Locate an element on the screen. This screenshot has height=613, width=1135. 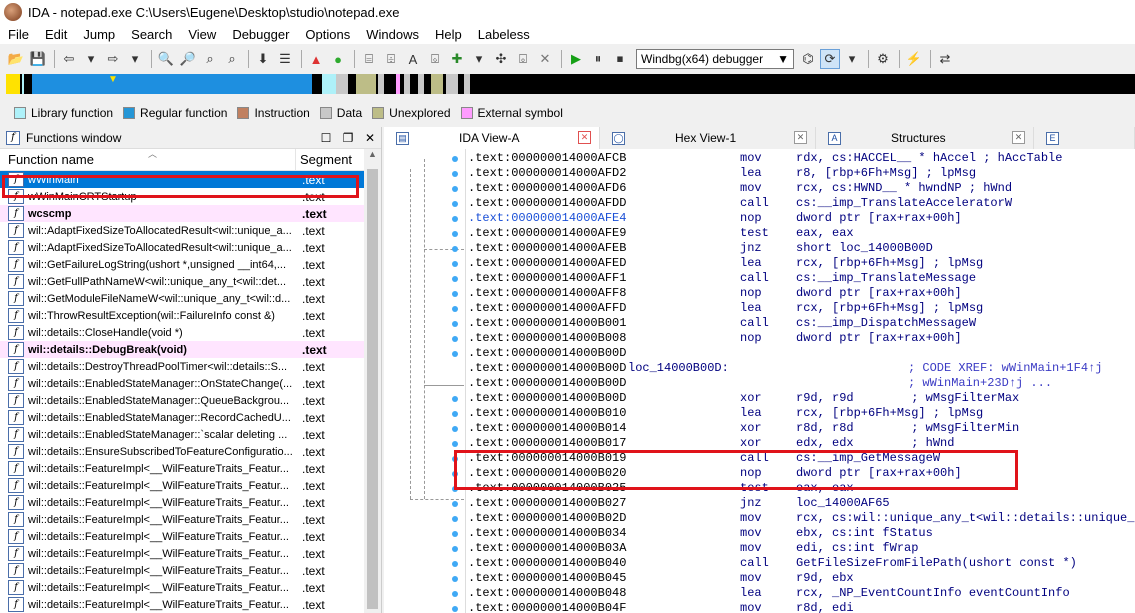
dropdown-icon: ▾ is located at coordinates (852, 59).